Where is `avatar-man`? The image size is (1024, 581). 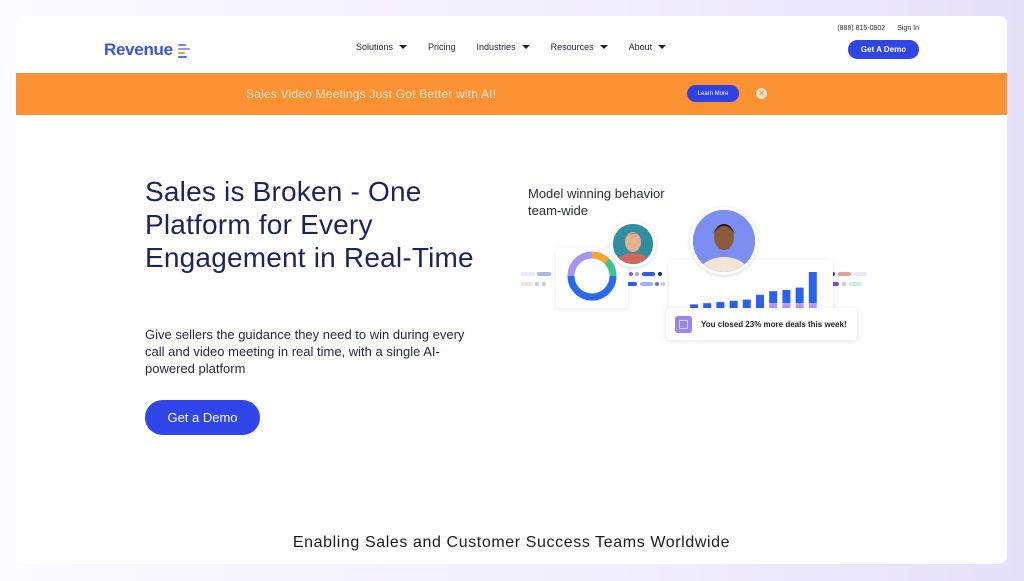
avatar-man is located at coordinates (633, 244).